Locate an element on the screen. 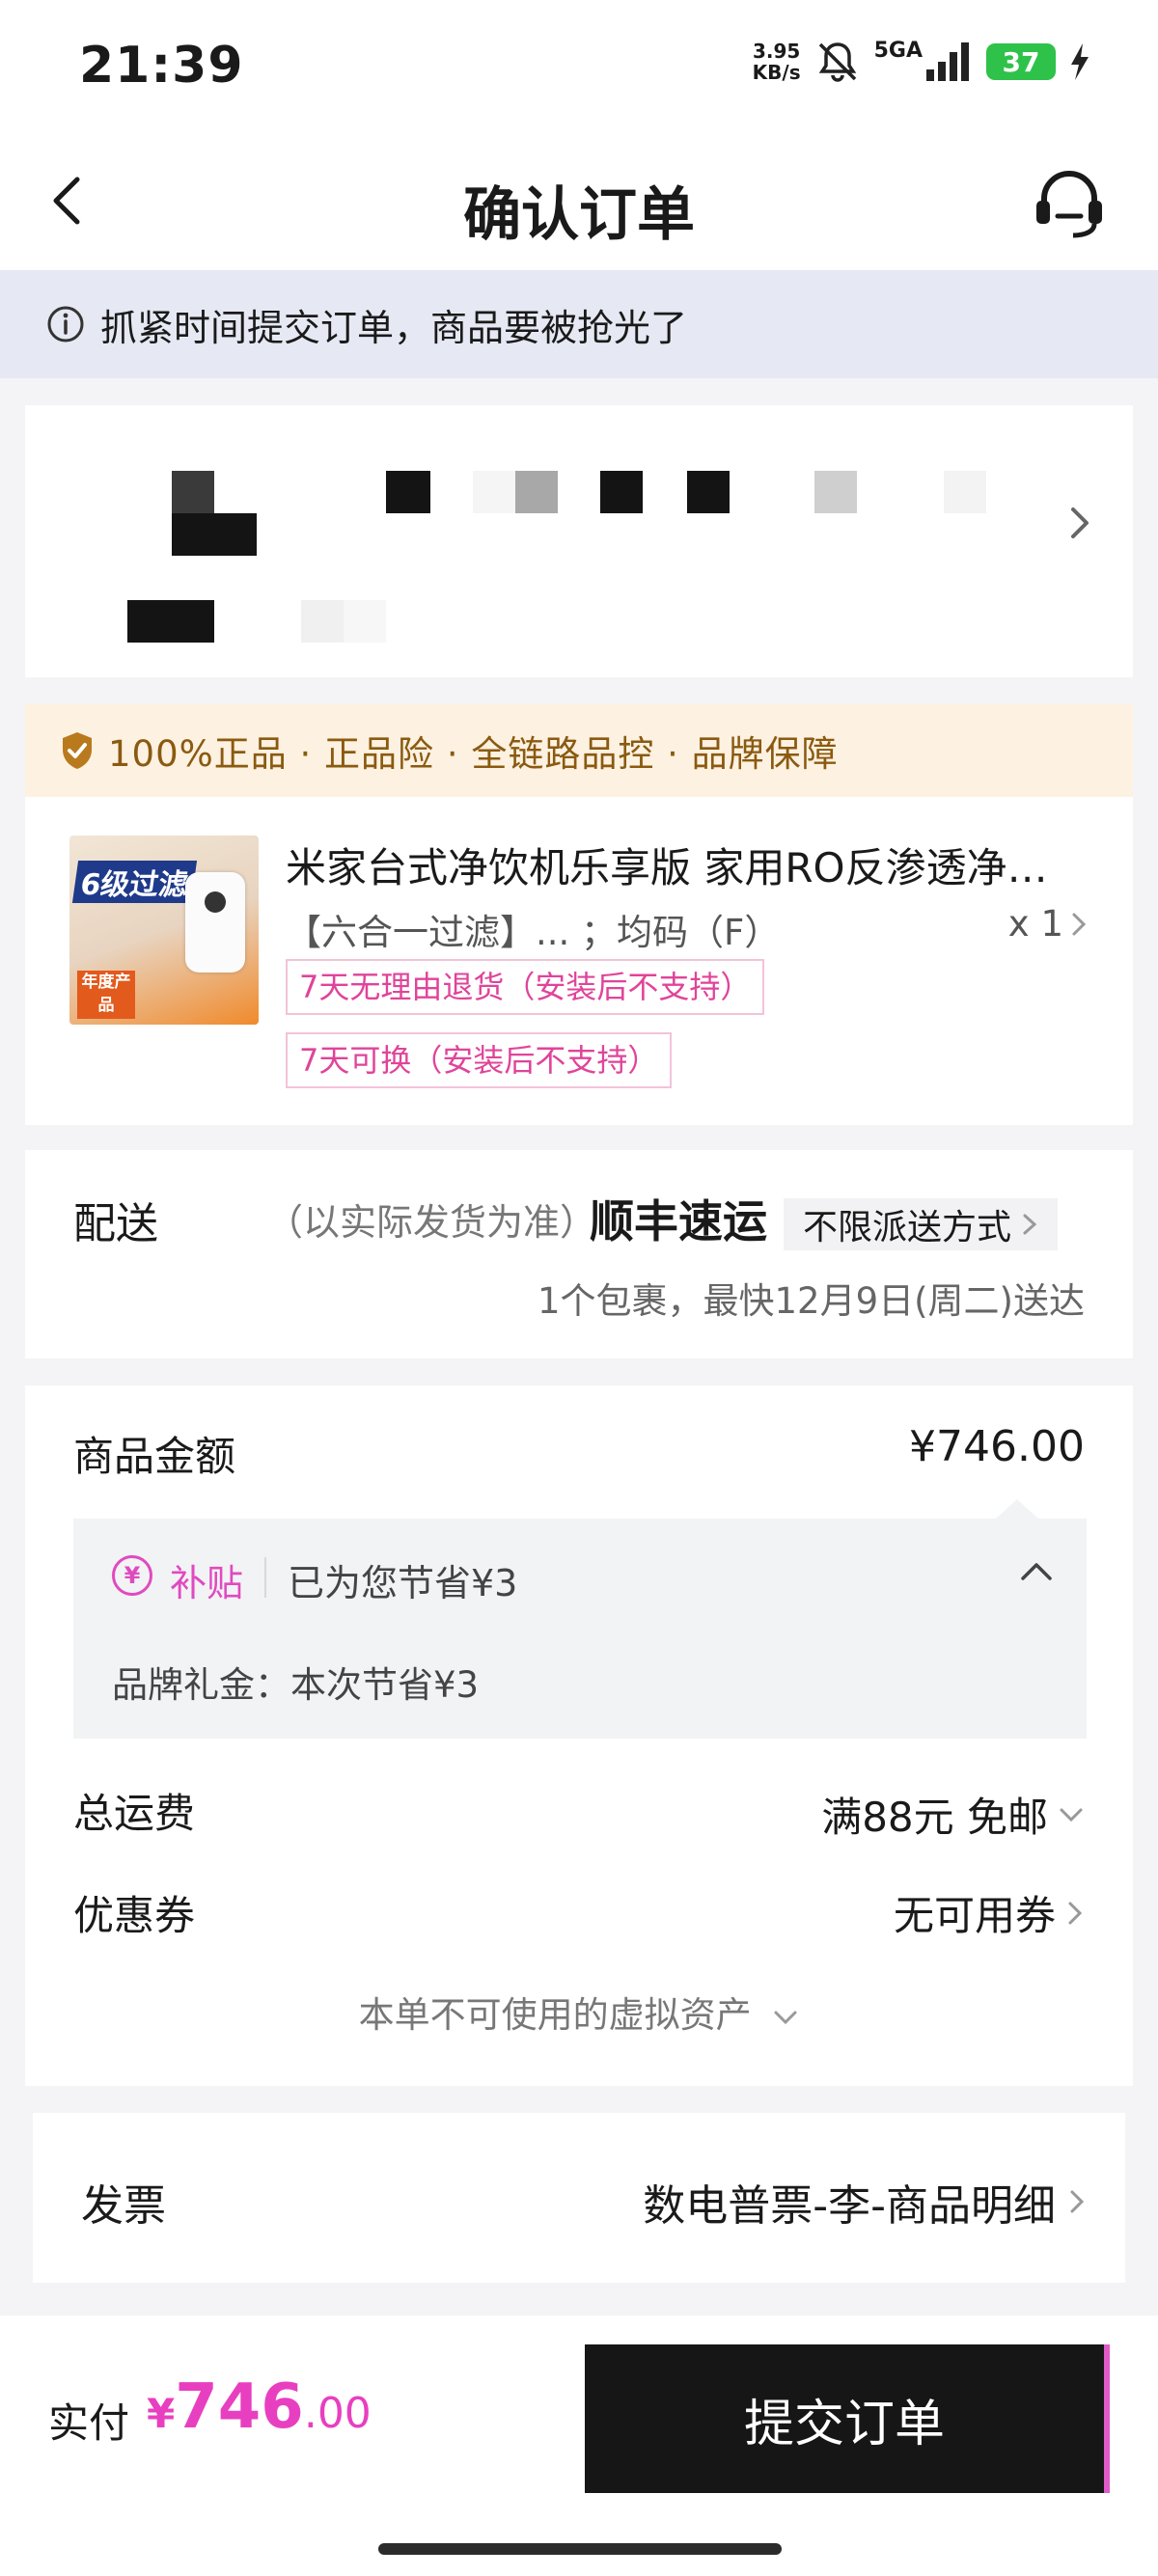 The width and height of the screenshot is (1158, 2576). virtual-assets-label: 本单不可使用的虚拟资产 is located at coordinates (555, 2015).